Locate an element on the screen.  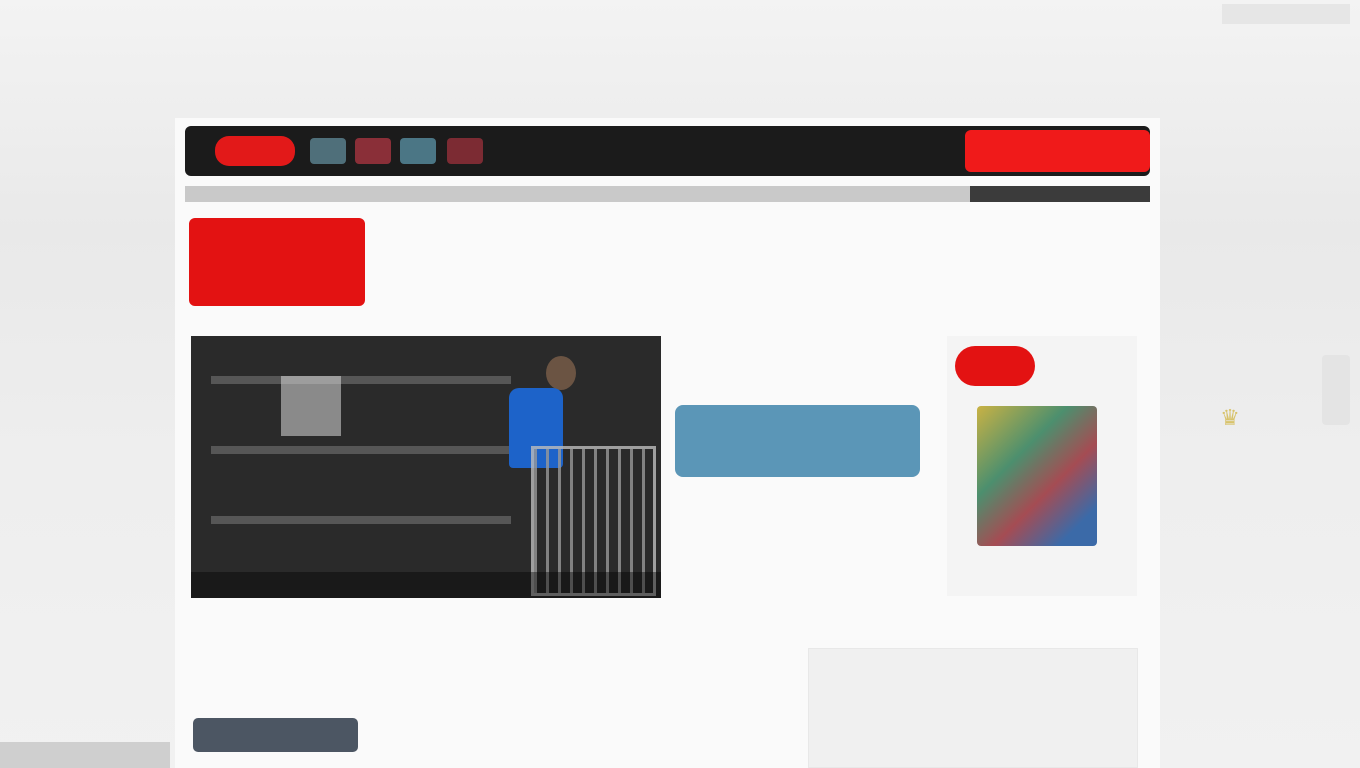
secondary-bar-right is located at coordinates (1060, 194).